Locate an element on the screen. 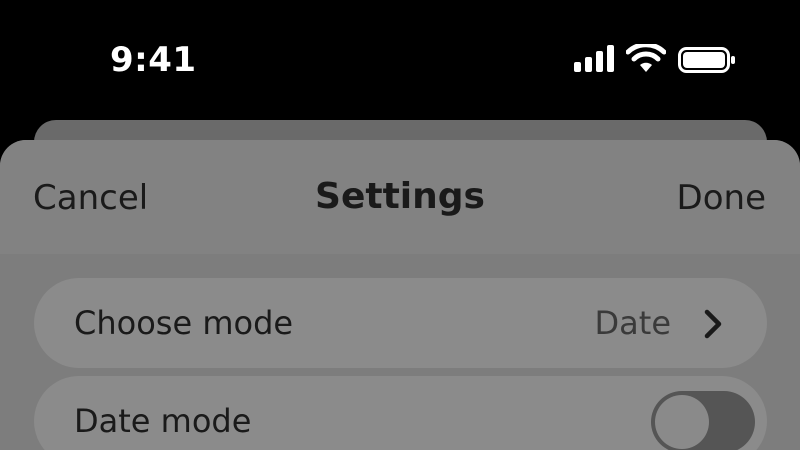 Image resolution: width=800 pixels, height=450 pixels. date-mode-toggle is located at coordinates (703, 420).